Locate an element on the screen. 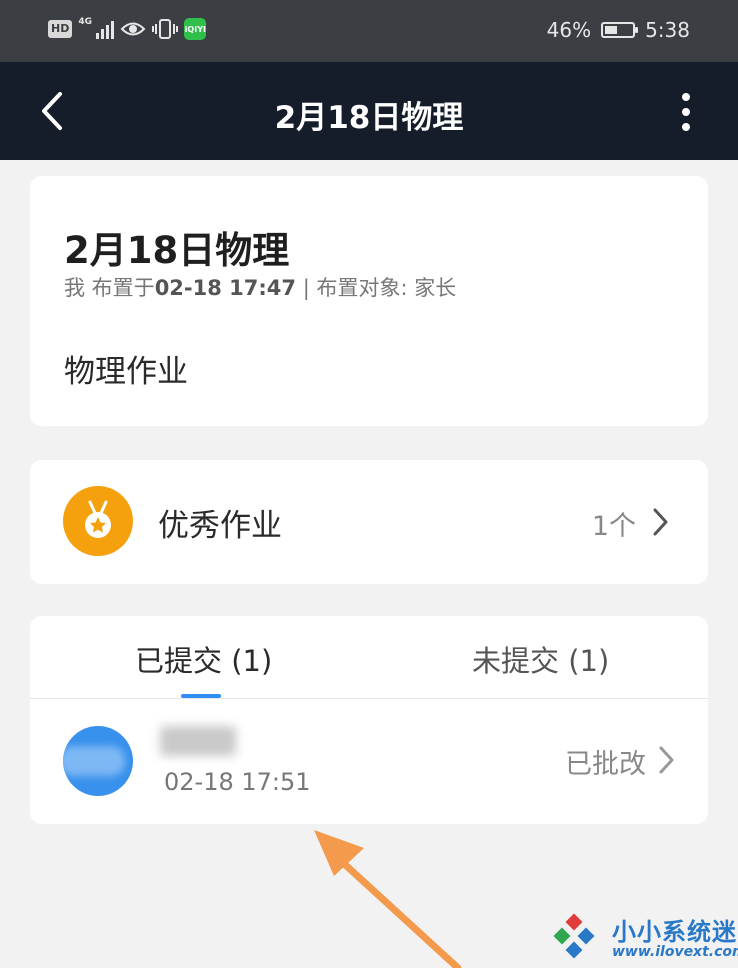  hd-icon: HD is located at coordinates (60, 29).